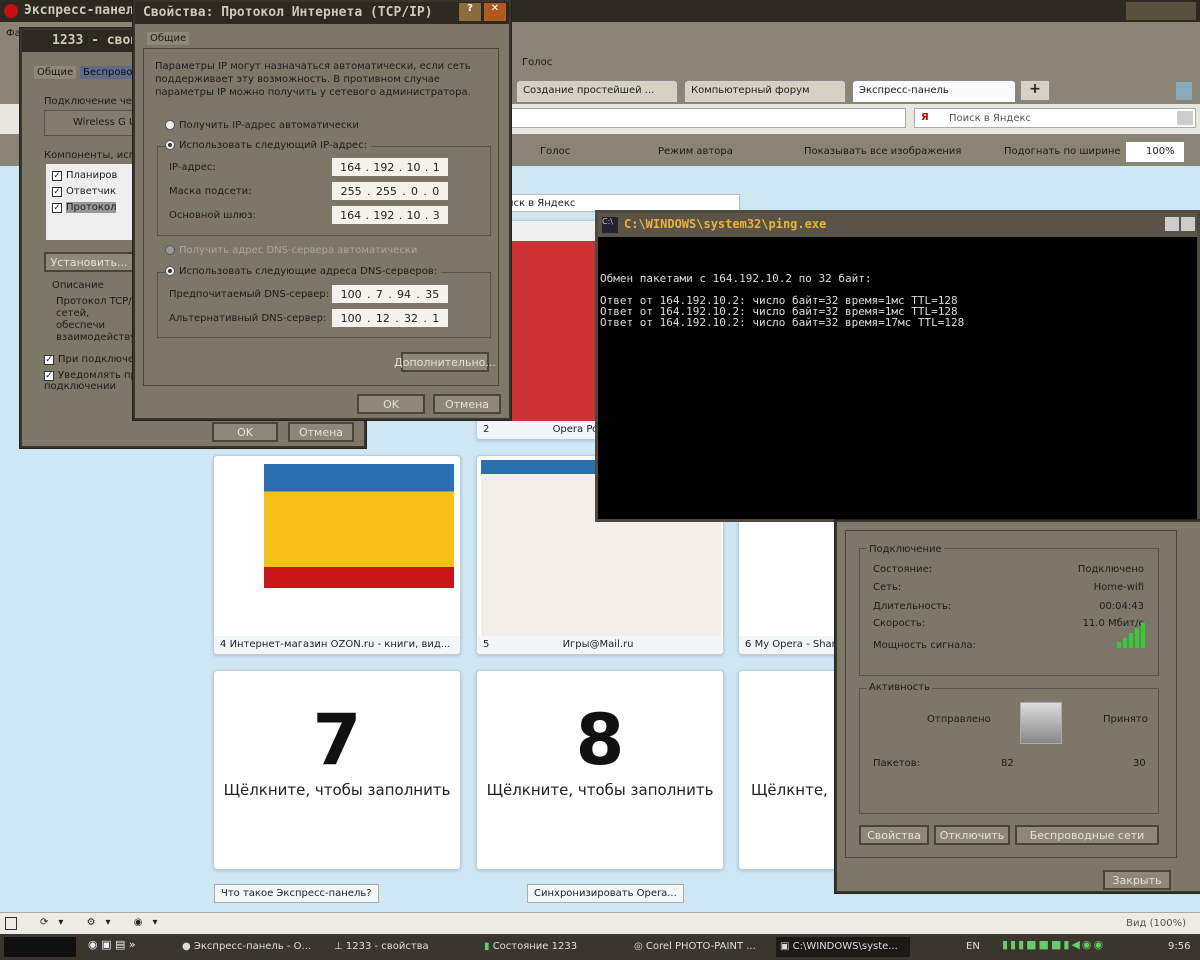 Image resolution: width=1200 pixels, height=960 pixels. Describe the element at coordinates (925, 117) in the screenshot. I see `yandex-icon: Я` at that location.